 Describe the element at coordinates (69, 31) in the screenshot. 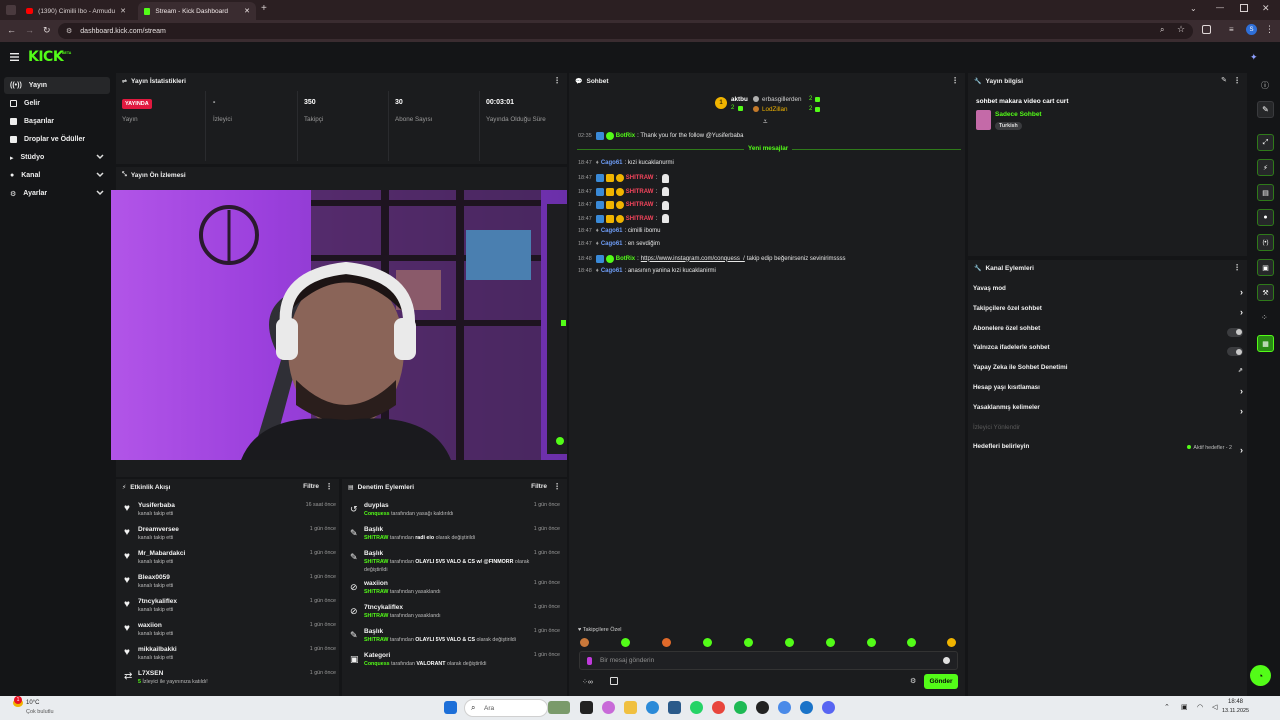

I see `site-info-icon: ⚙` at that location.